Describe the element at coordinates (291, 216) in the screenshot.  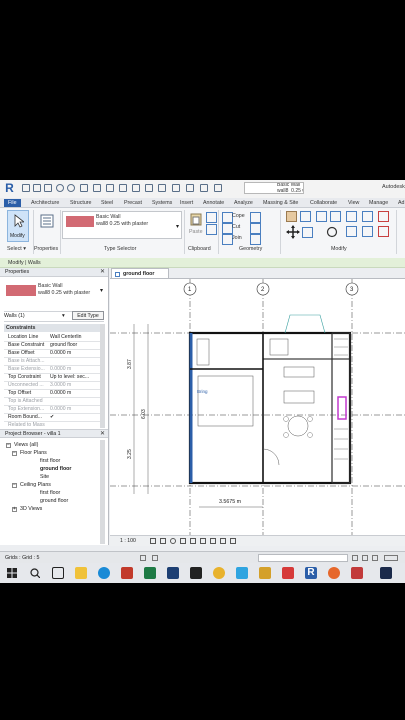
I see `align-icon` at that location.